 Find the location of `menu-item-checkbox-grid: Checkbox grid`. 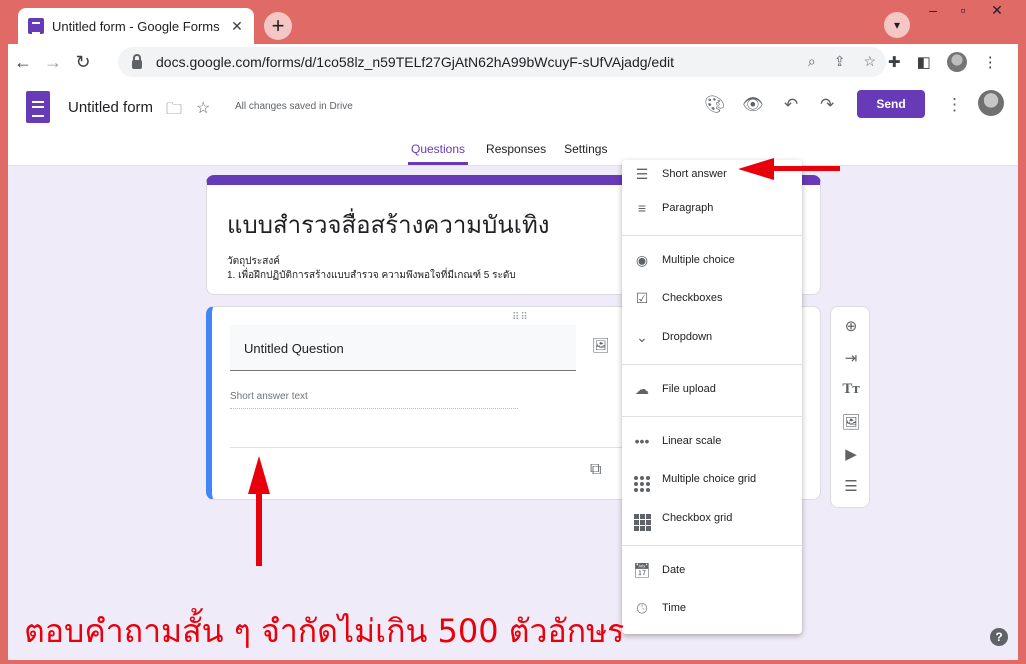

menu-item-checkbox-grid: Checkbox grid is located at coordinates (712, 518).